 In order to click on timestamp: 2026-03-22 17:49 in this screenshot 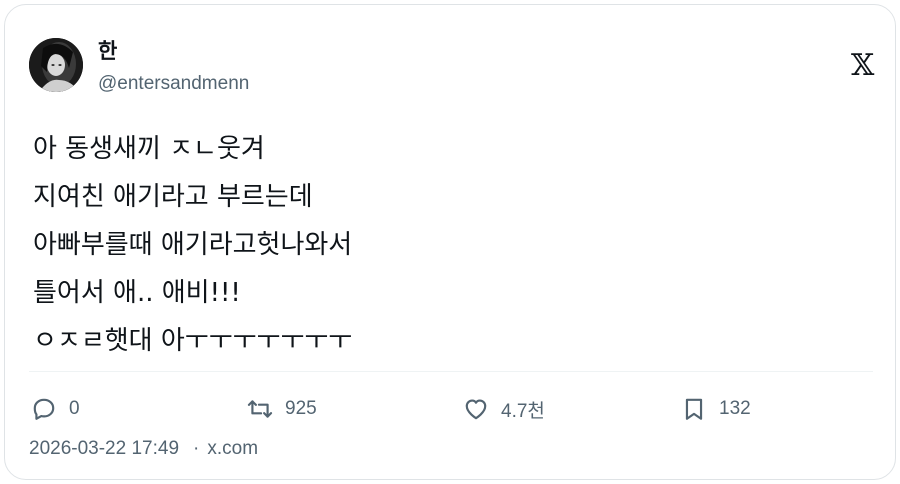, I will do `click(104, 449)`.